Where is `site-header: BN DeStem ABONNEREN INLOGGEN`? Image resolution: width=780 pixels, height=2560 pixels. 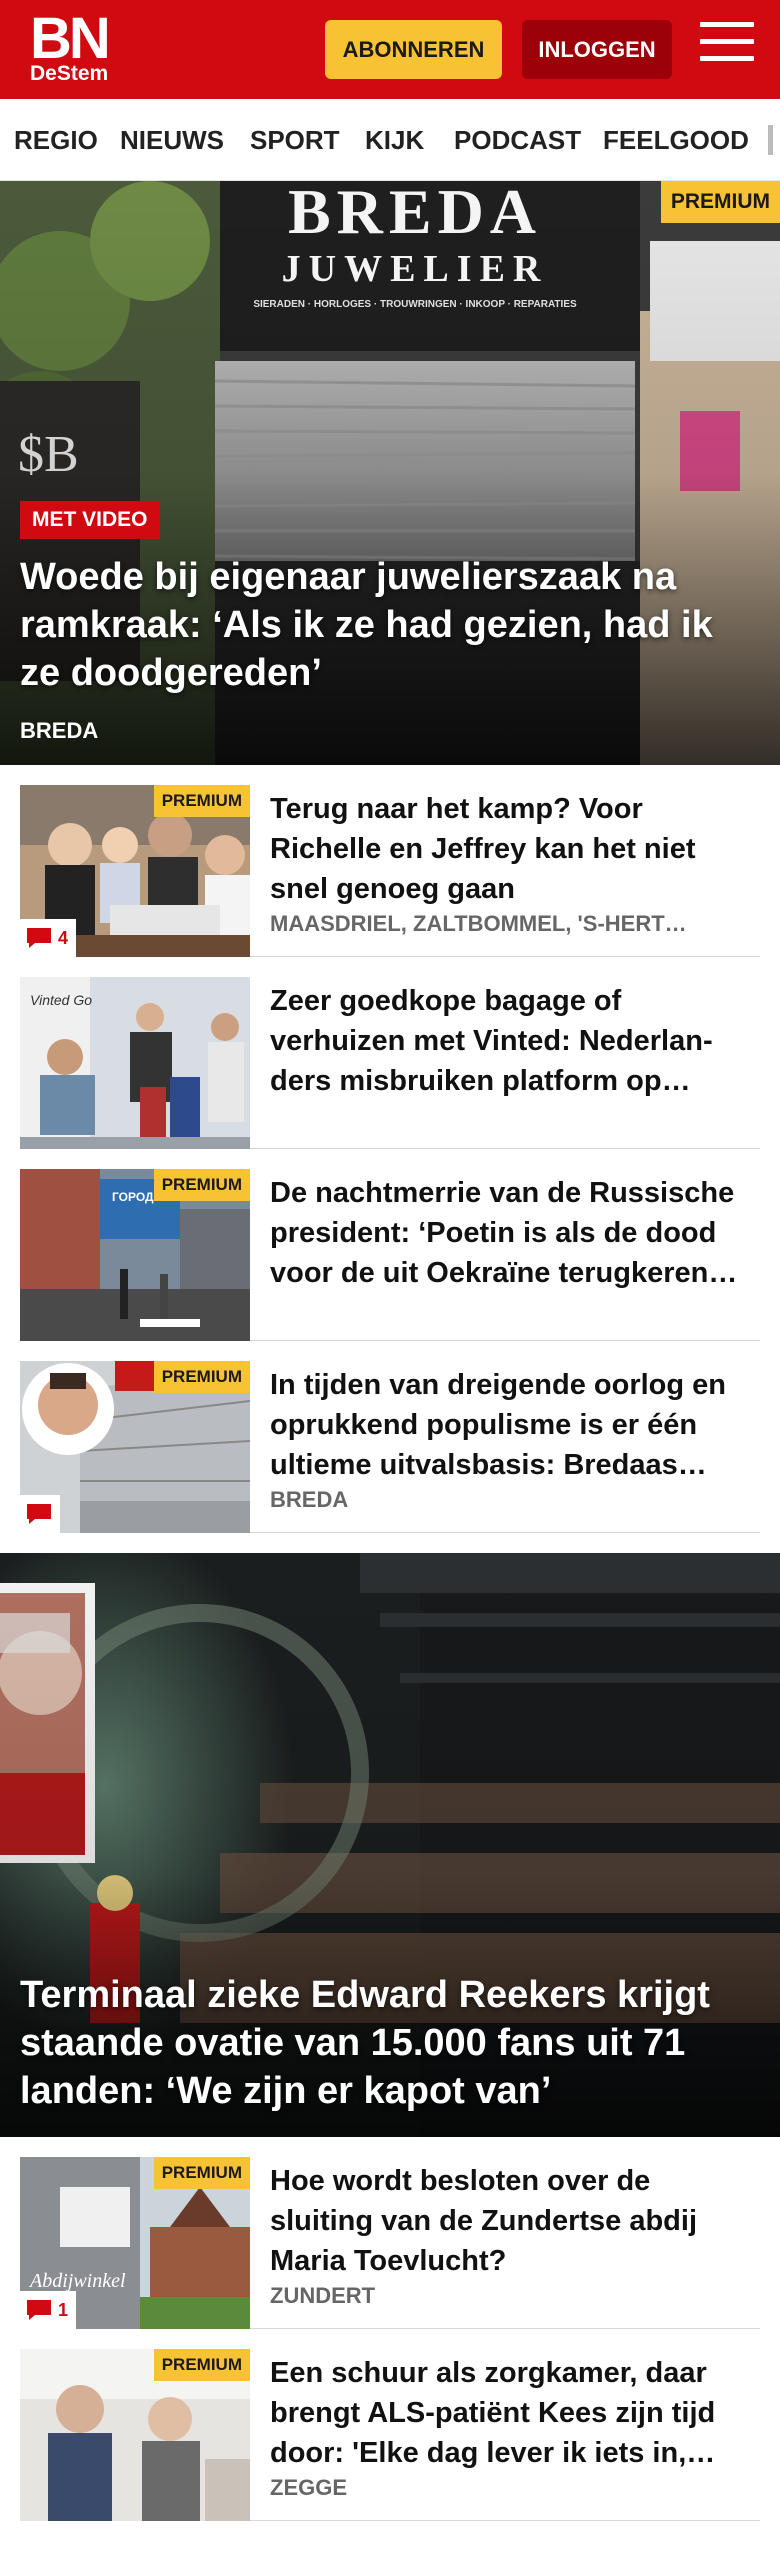
site-header: BN DeStem ABONNEREN INLOGGEN is located at coordinates (390, 49).